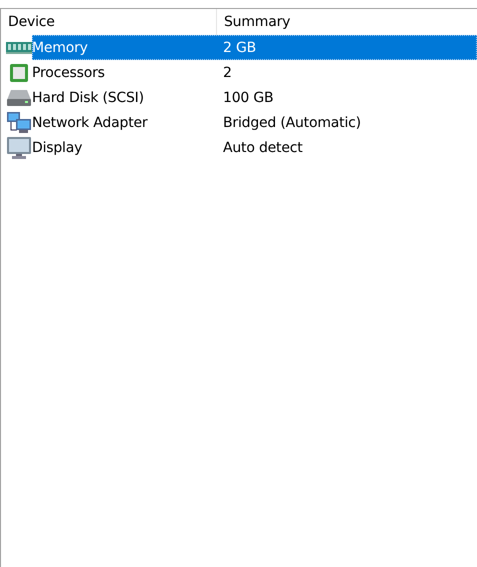 This screenshot has width=477, height=567. What do you see at coordinates (254, 72) in the screenshot?
I see `table-row: Processors 2` at bounding box center [254, 72].